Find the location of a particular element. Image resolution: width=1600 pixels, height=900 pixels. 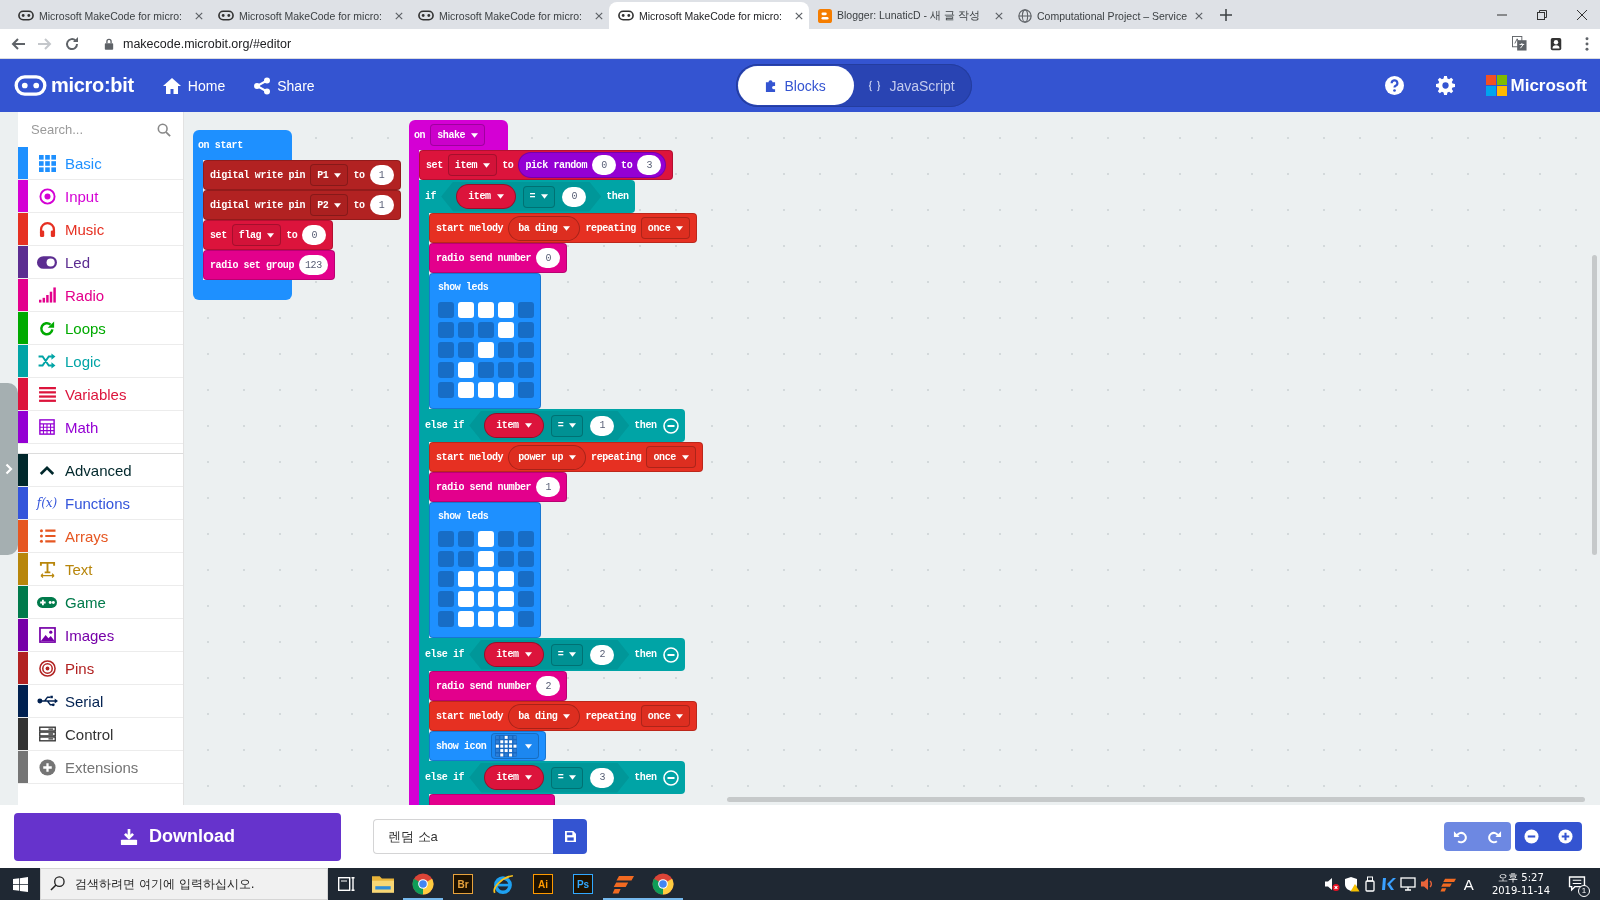

search-icon is located at coordinates (164, 129).